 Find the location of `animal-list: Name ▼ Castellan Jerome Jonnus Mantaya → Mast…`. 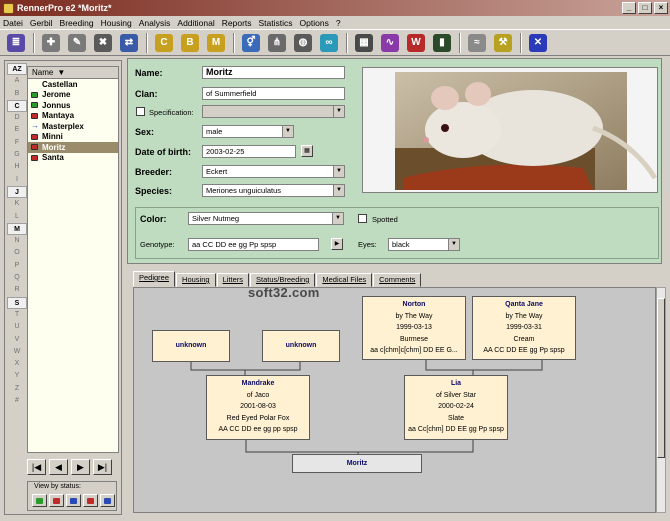

animal-list: Name ▼ Castellan Jerome Jonnus Mantaya → Mast… is located at coordinates (73, 259).